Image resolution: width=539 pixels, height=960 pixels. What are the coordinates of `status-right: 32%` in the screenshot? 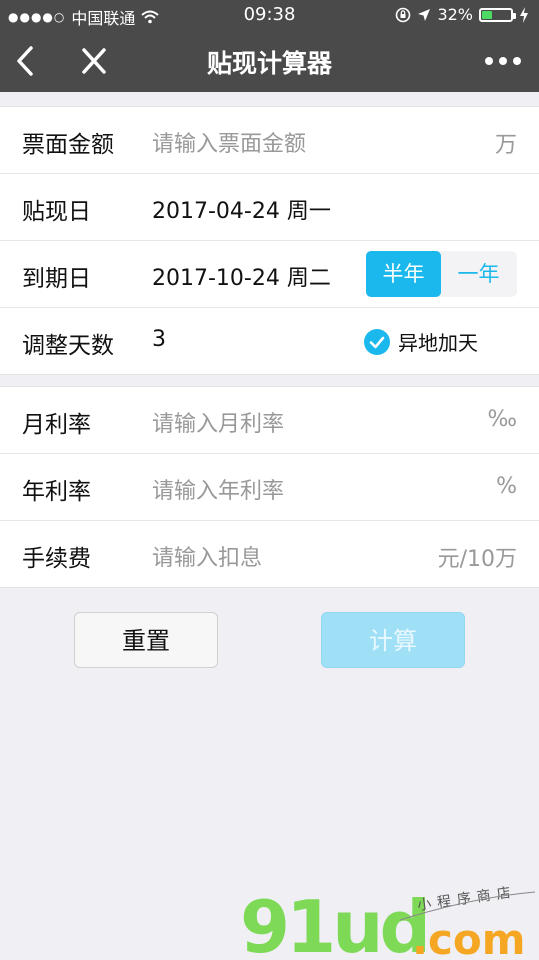 It's located at (462, 14).